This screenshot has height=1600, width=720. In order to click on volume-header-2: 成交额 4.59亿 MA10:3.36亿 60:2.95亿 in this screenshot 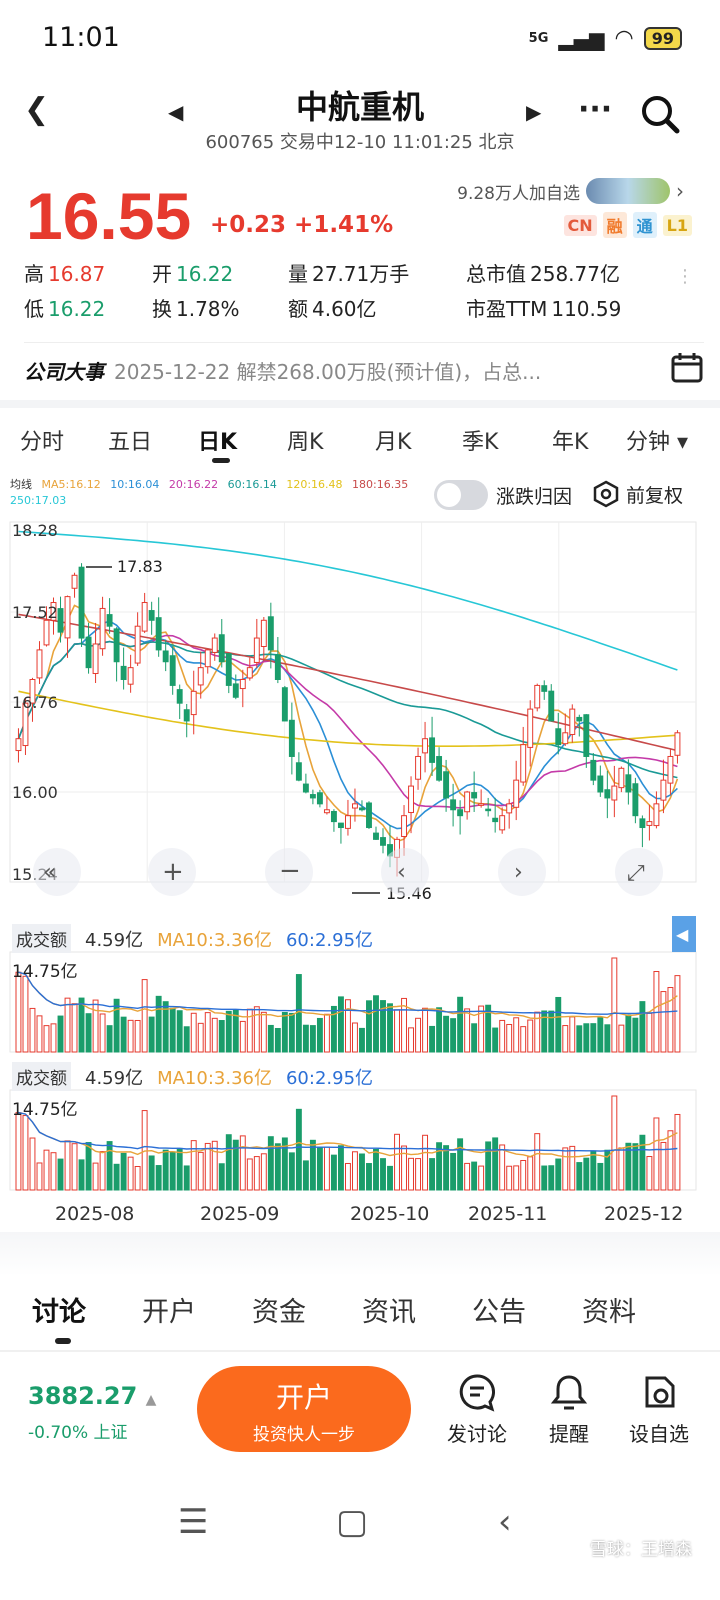, I will do `click(192, 1076)`.